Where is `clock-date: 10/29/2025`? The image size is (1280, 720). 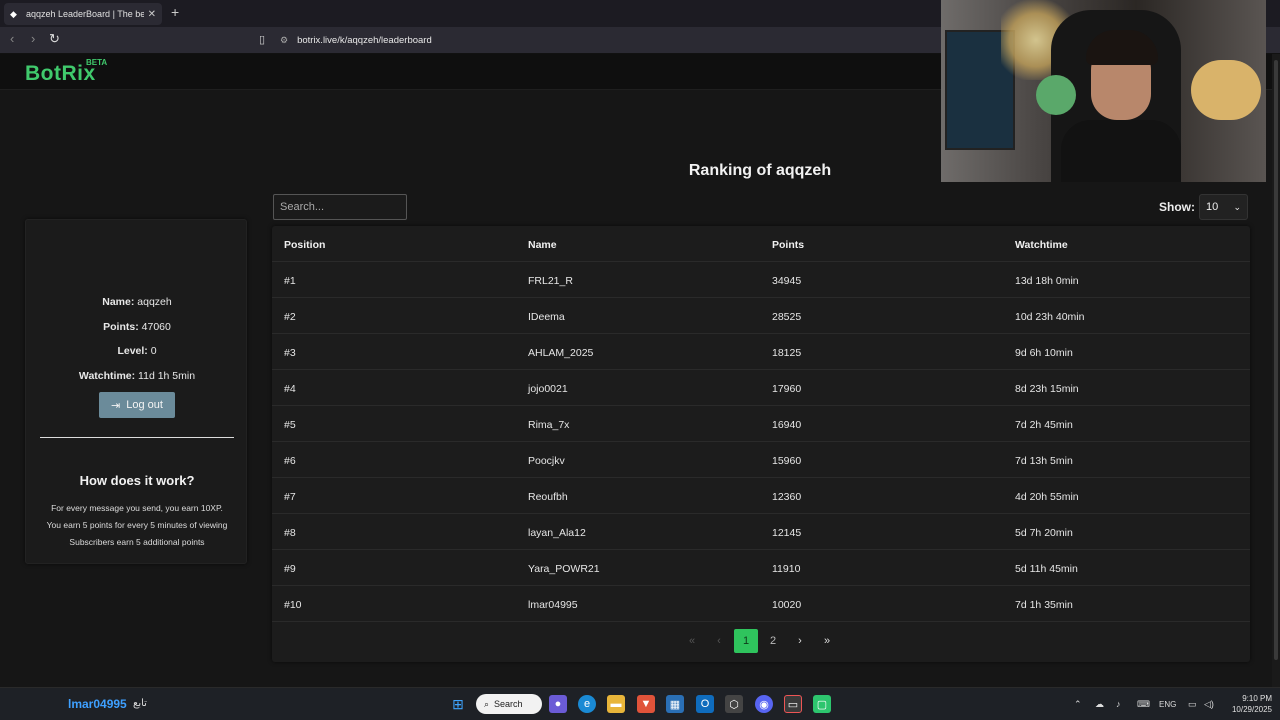 clock-date: 10/29/2025 is located at coordinates (1251, 709).